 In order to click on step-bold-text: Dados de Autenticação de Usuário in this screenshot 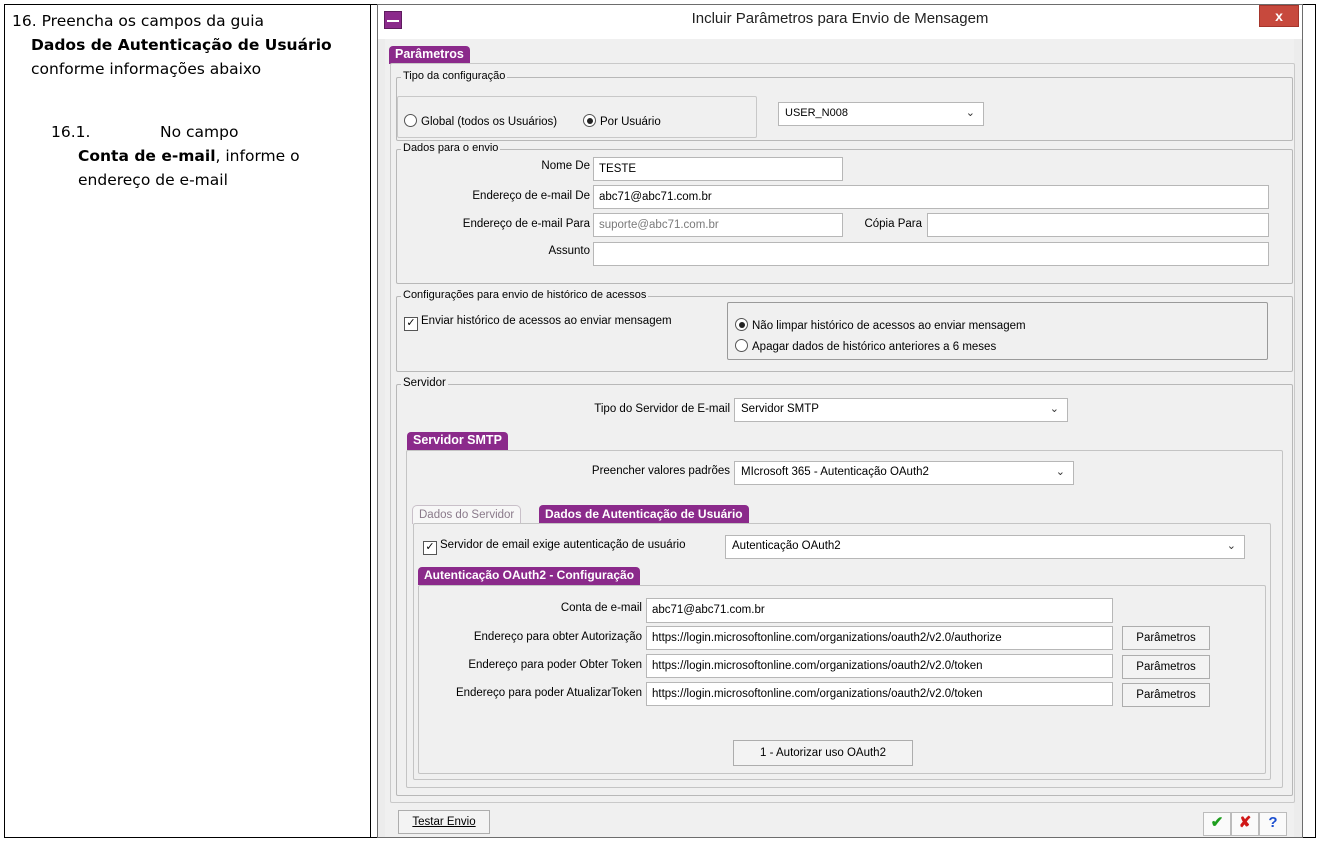, I will do `click(181, 45)`.